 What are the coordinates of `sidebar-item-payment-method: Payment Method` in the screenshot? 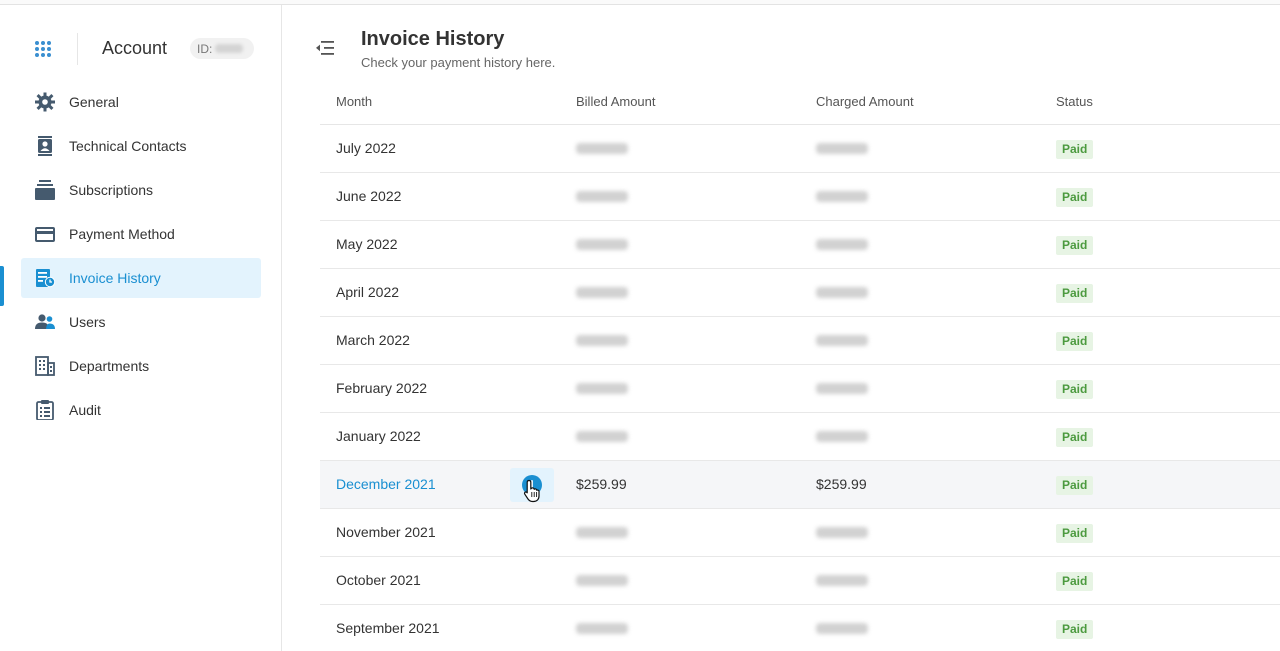 It's located at (141, 234).